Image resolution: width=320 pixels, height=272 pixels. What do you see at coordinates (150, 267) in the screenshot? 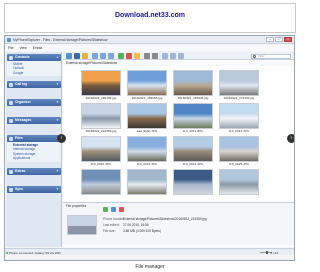
I see `figure-caption: File manager` at bounding box center [150, 267].